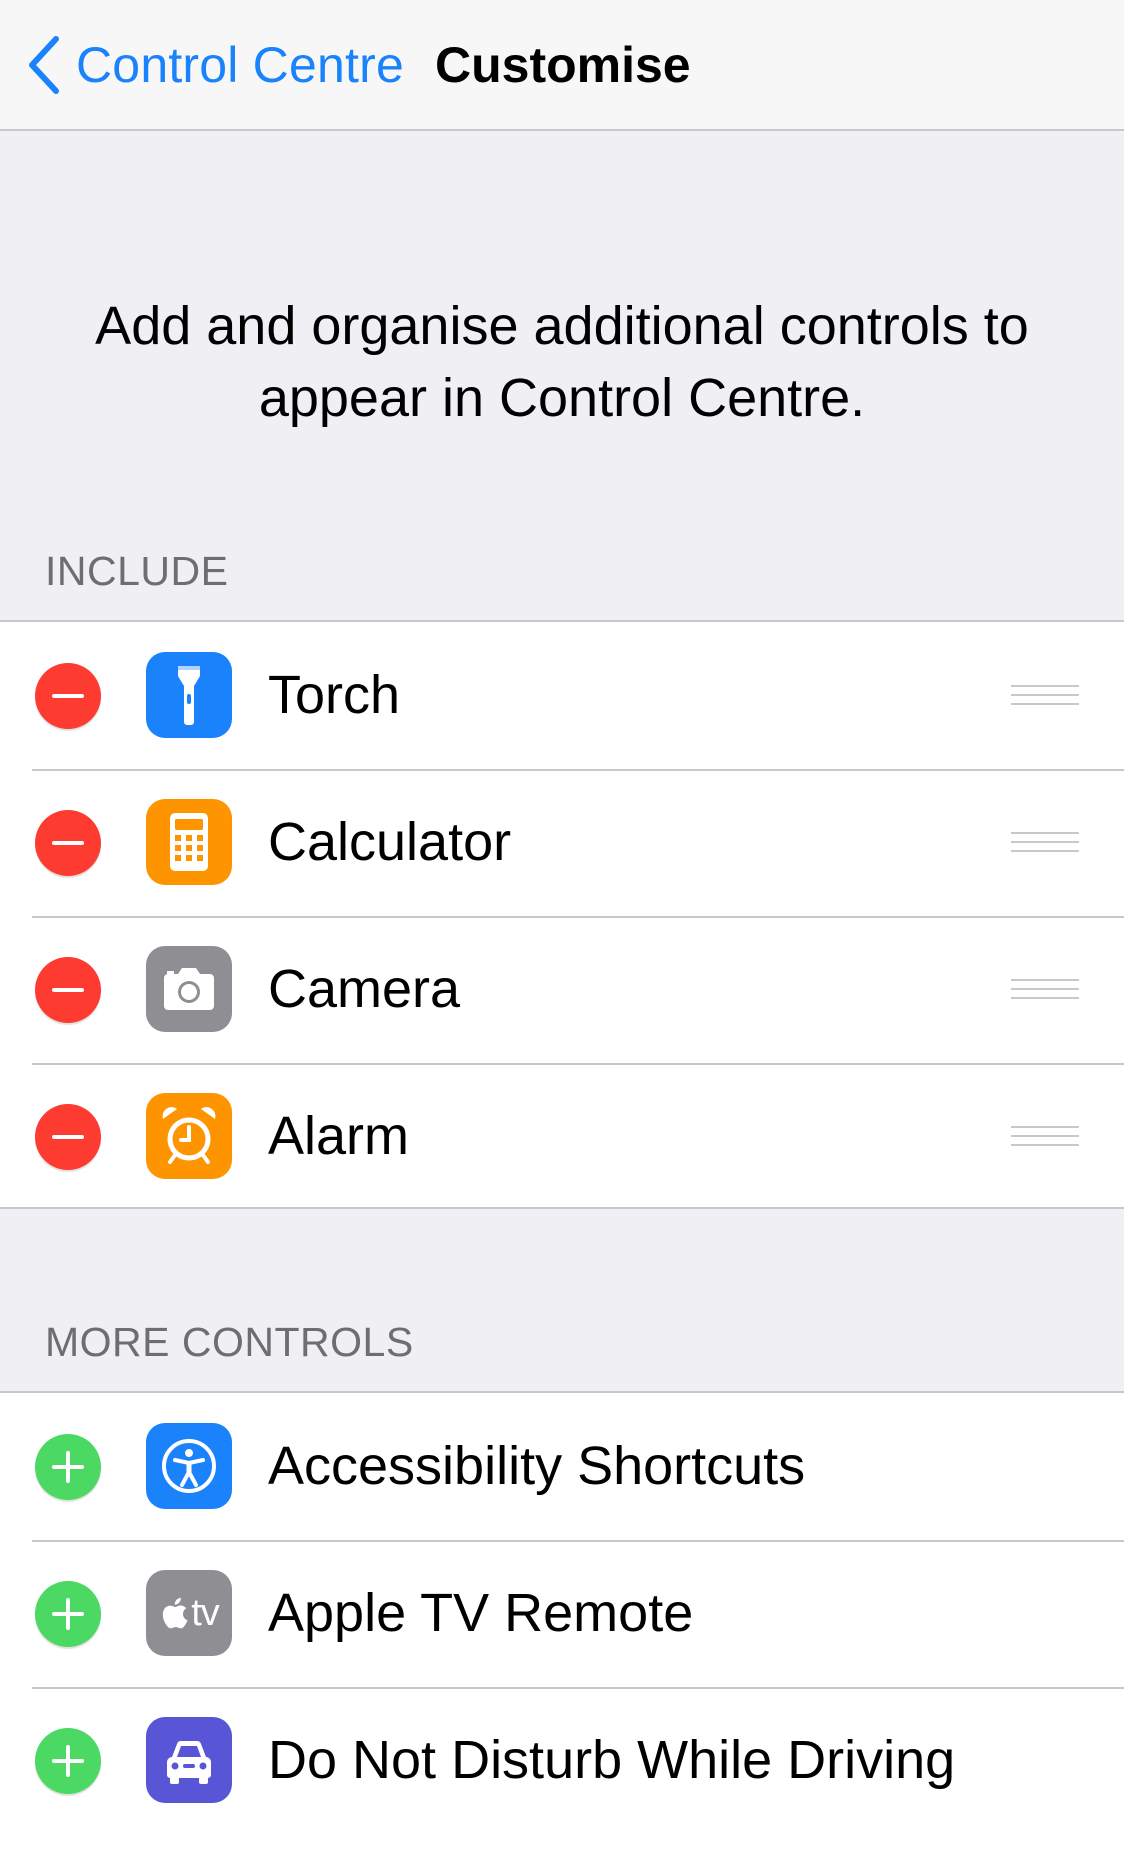  I want to click on accessibility-icon, so click(189, 1466).